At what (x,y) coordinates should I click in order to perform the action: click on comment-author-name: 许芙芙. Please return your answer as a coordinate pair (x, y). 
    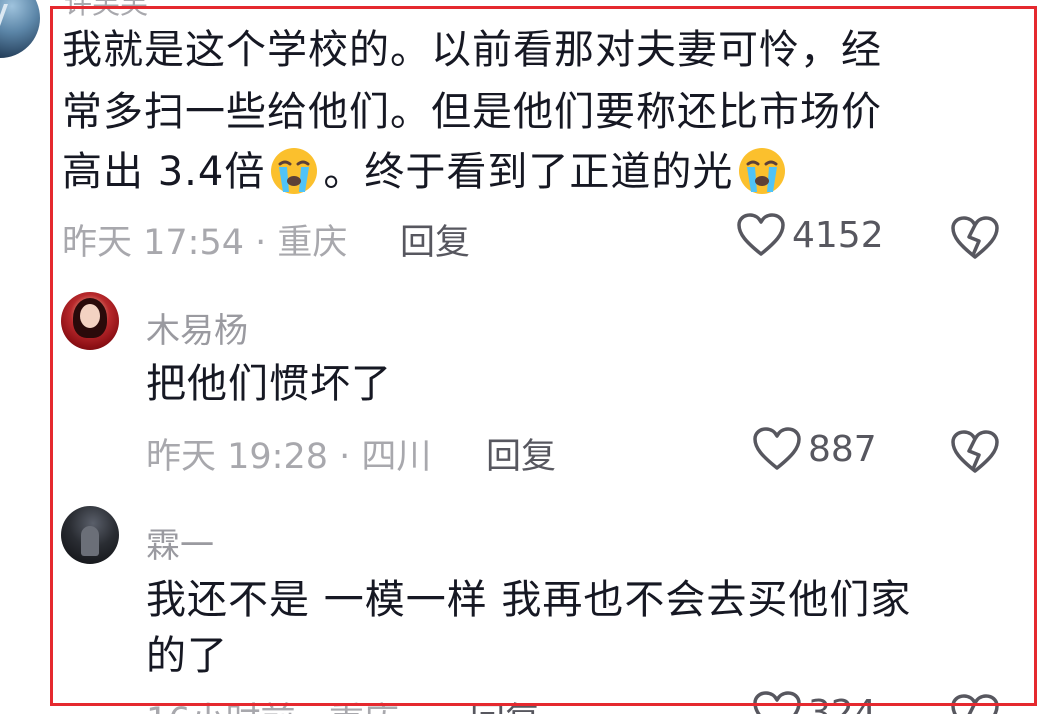
    Looking at the image, I should click on (106, 10).